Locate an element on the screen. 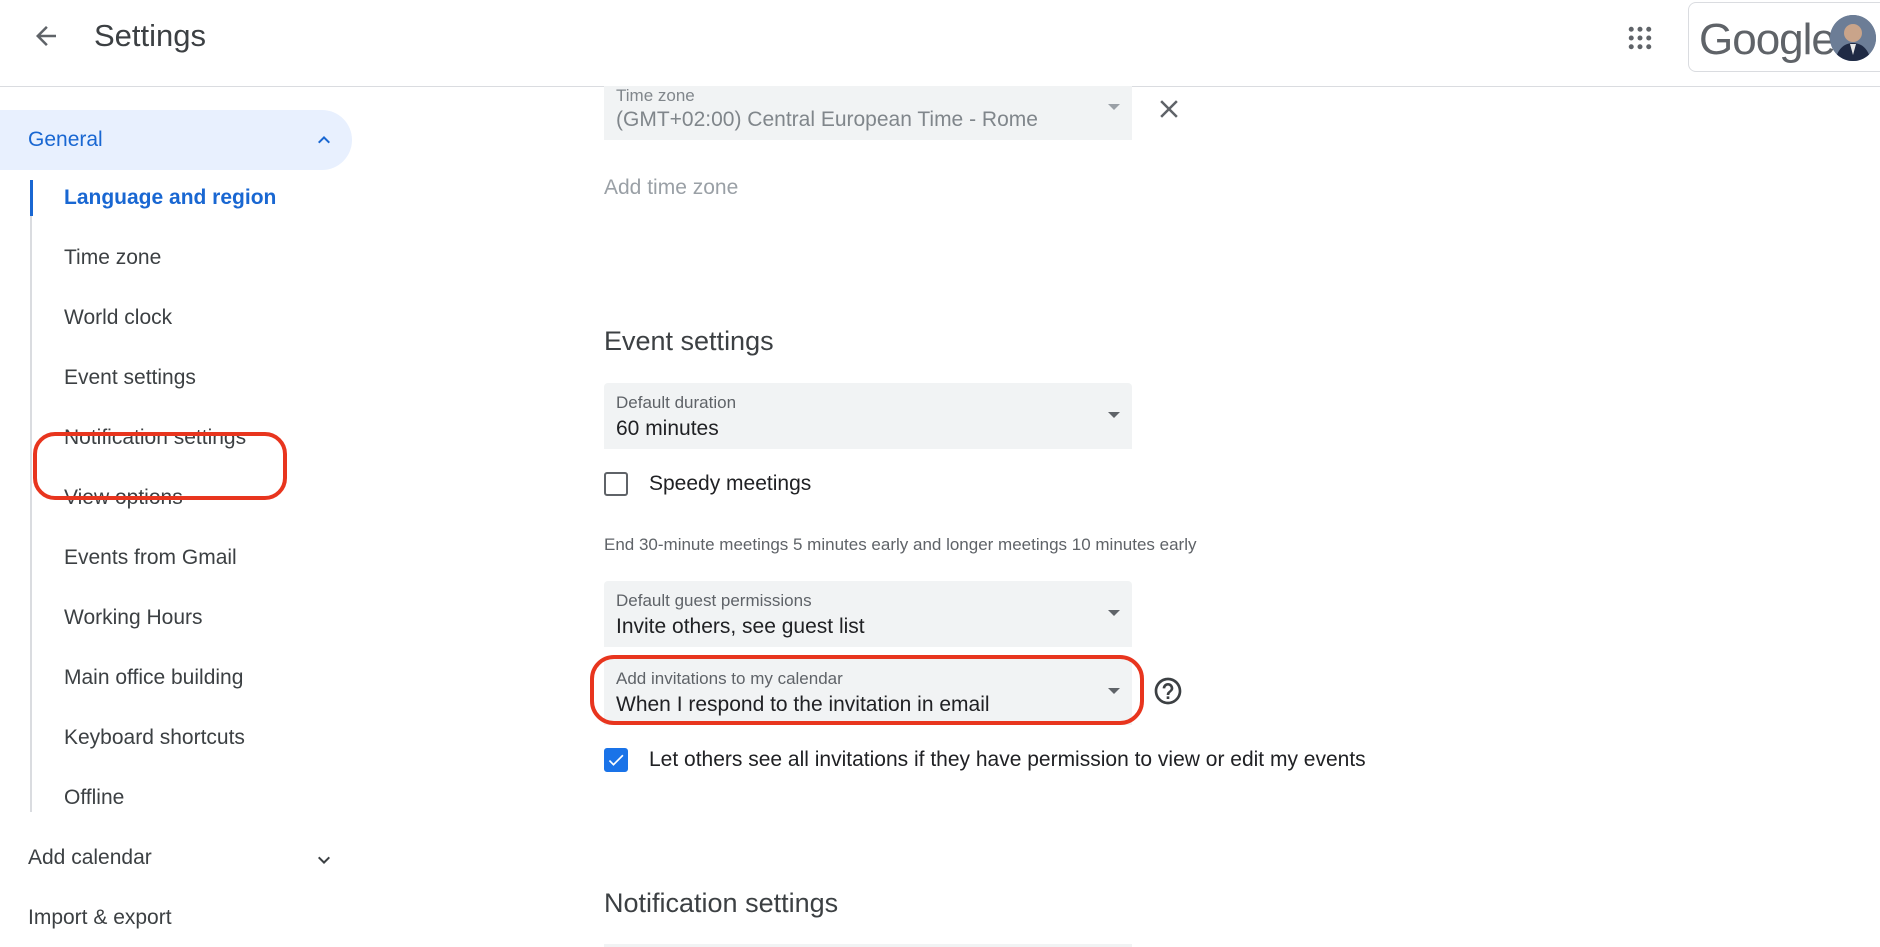 The width and height of the screenshot is (1880, 947). avatar is located at coordinates (1853, 38).